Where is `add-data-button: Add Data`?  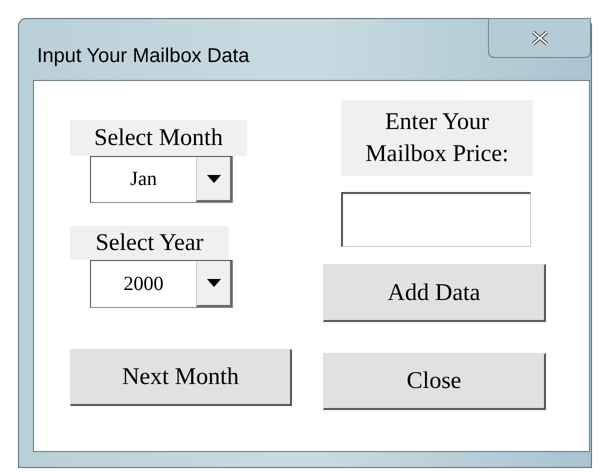
add-data-button: Add Data is located at coordinates (434, 293).